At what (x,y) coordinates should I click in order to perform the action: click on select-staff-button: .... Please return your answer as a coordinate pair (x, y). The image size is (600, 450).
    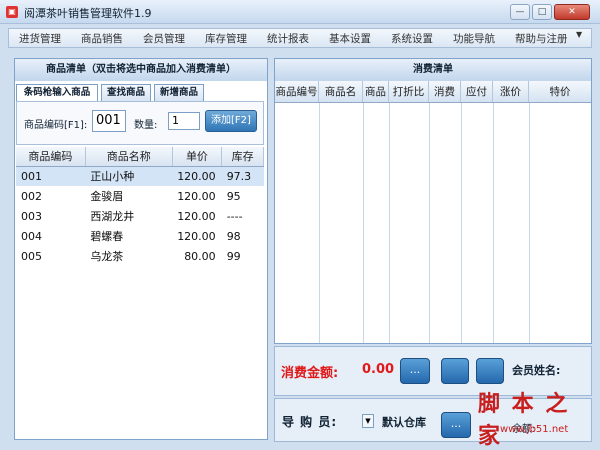
    Looking at the image, I should click on (456, 425).